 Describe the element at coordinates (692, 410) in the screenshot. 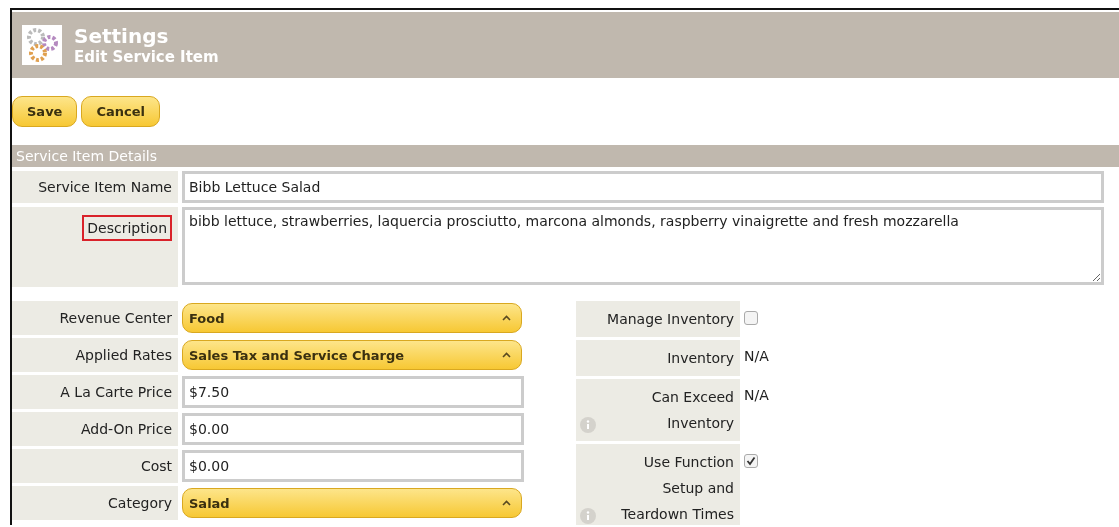

I see `field-label: Can Exceed Inventory` at that location.